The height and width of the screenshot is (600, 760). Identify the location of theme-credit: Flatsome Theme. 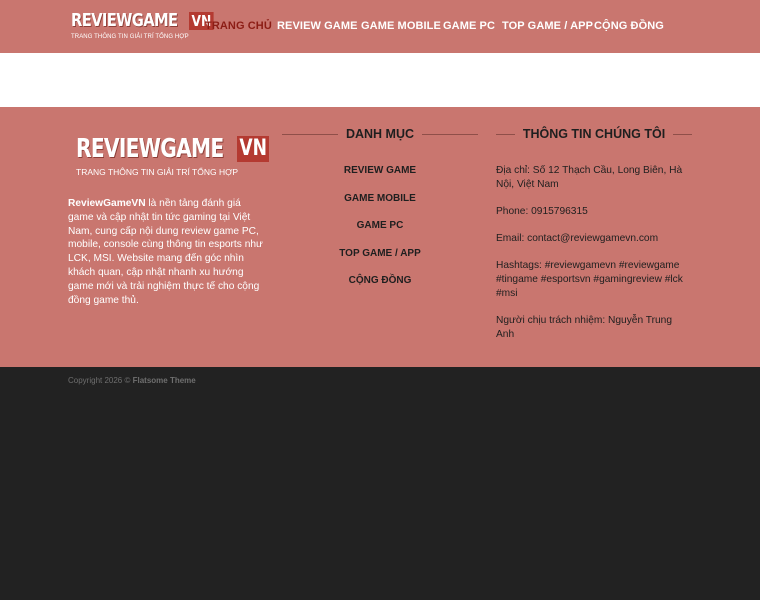
(164, 380).